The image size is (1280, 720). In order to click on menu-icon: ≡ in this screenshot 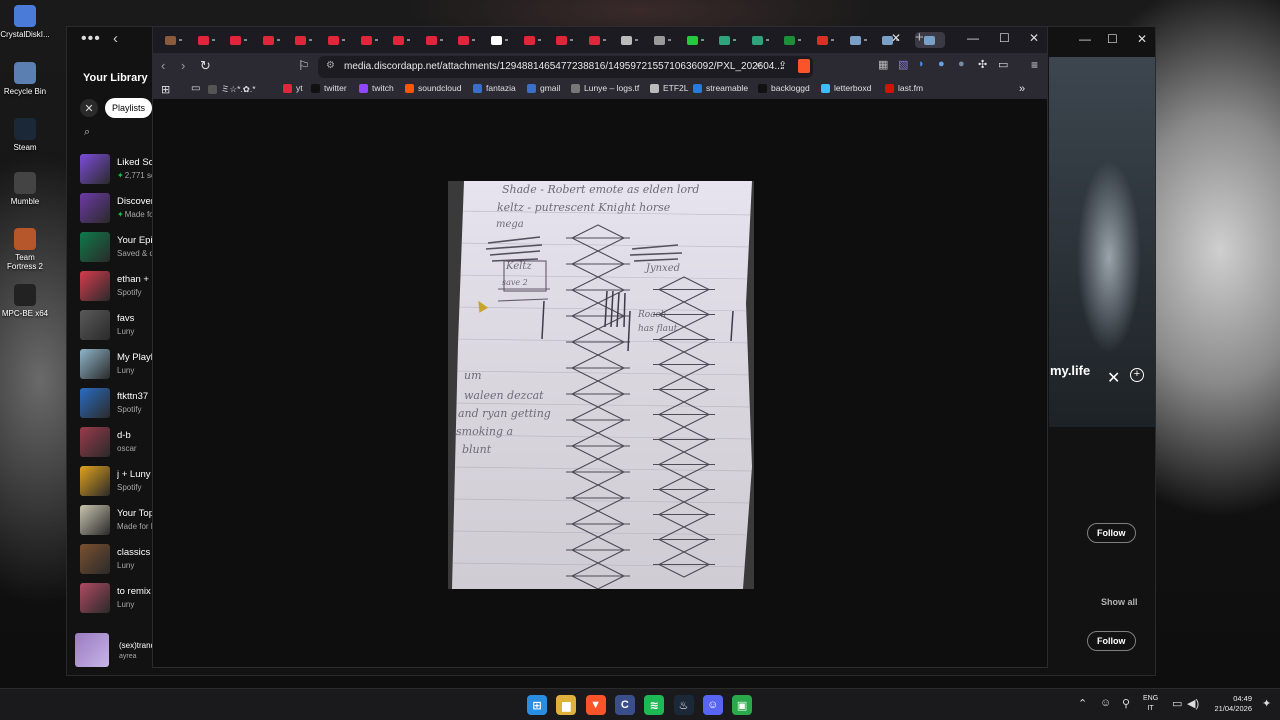, I will do `click(1034, 65)`.